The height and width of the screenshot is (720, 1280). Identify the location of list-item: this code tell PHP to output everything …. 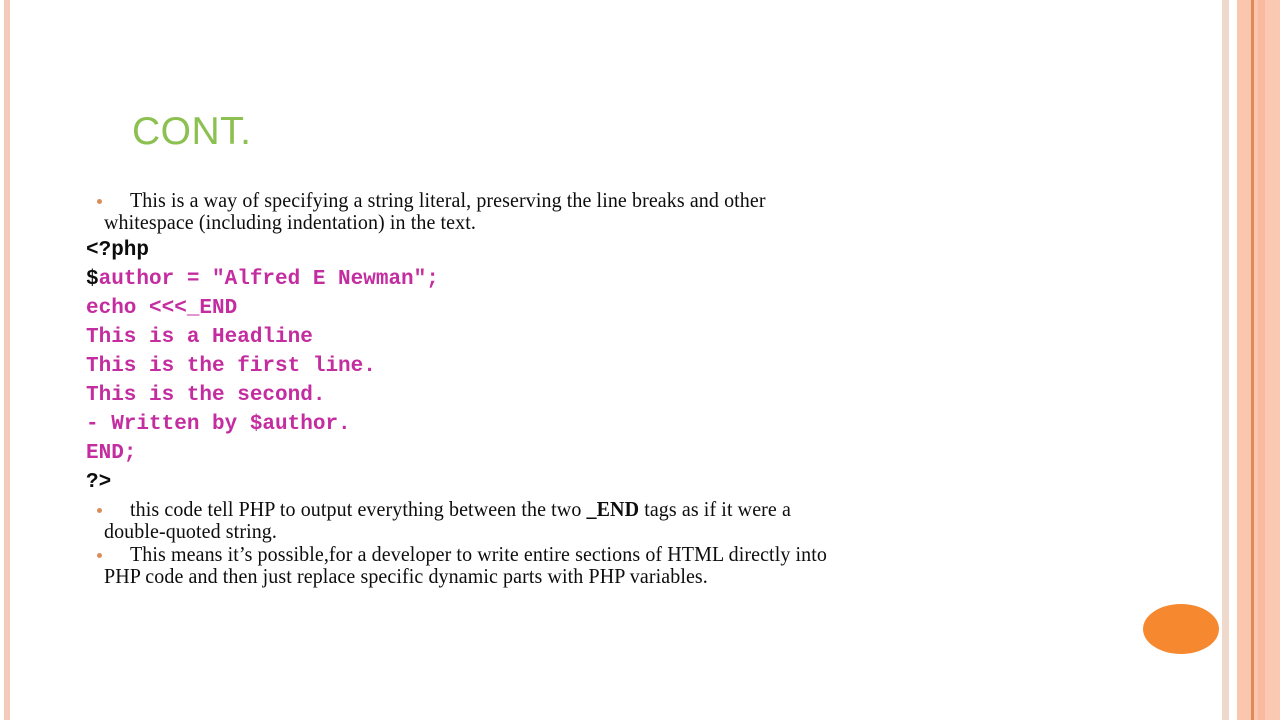
(601, 520).